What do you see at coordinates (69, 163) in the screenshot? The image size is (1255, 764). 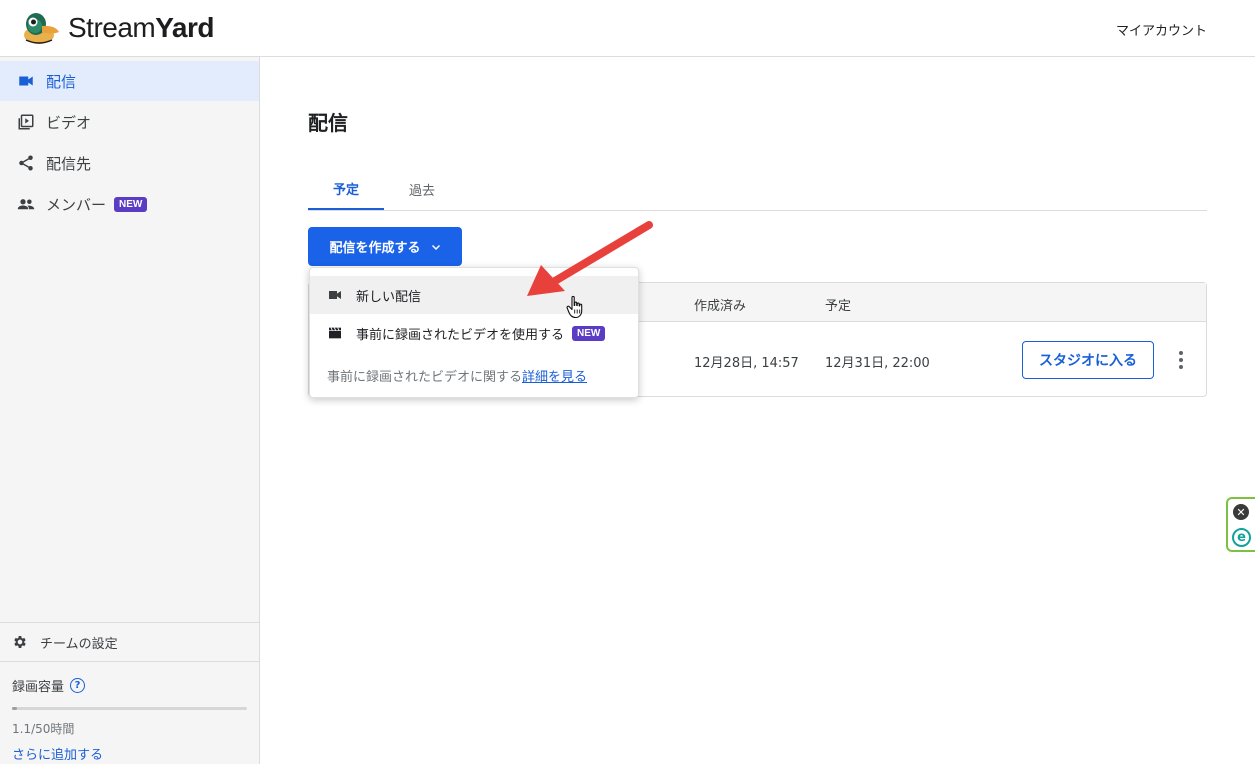 I see `sidebar-item-label: 配信先` at bounding box center [69, 163].